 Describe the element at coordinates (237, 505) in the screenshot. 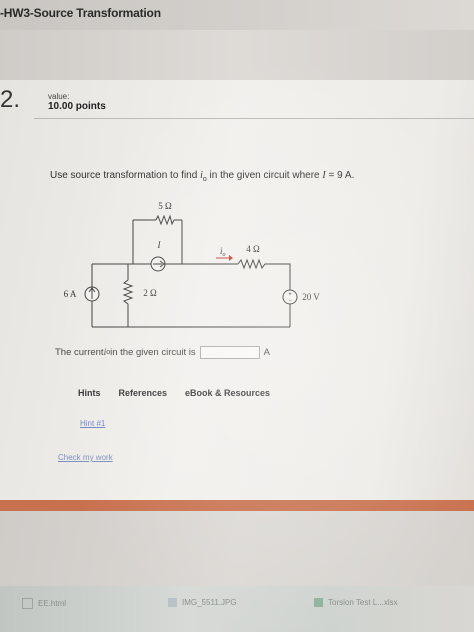

I see `footer-accent-bar` at that location.